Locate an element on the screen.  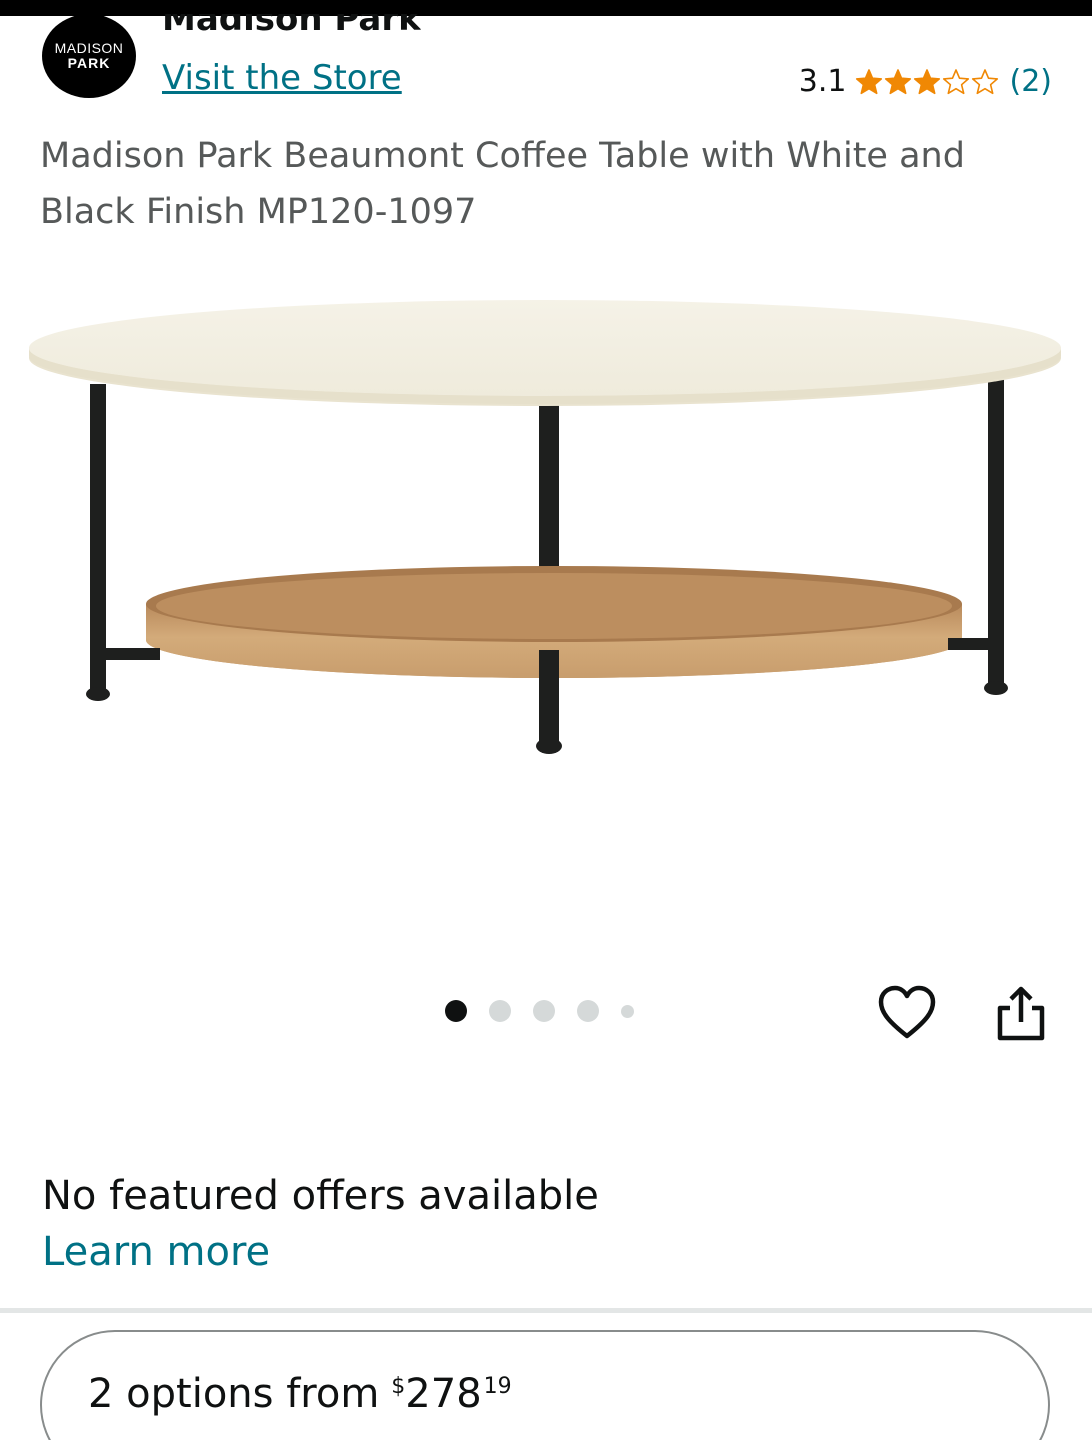
heart-icon is located at coordinates (907, 1012).